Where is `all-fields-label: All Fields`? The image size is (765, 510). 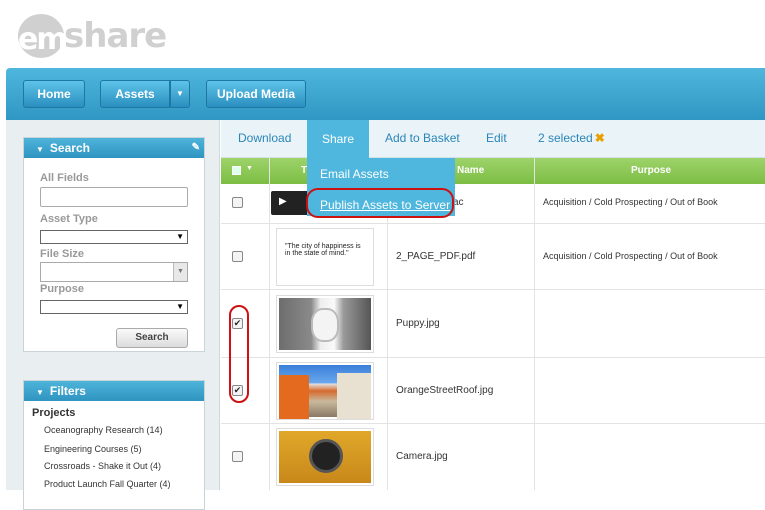 all-fields-label: All Fields is located at coordinates (64, 178).